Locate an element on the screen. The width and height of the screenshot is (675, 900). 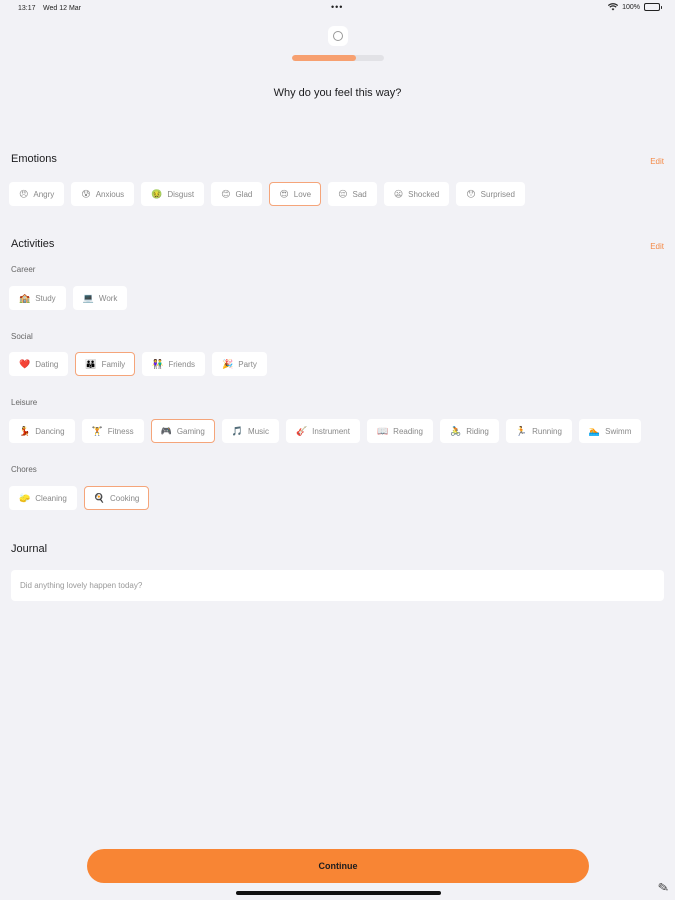
page-question: Why do you feel this way? is located at coordinates (337, 93).